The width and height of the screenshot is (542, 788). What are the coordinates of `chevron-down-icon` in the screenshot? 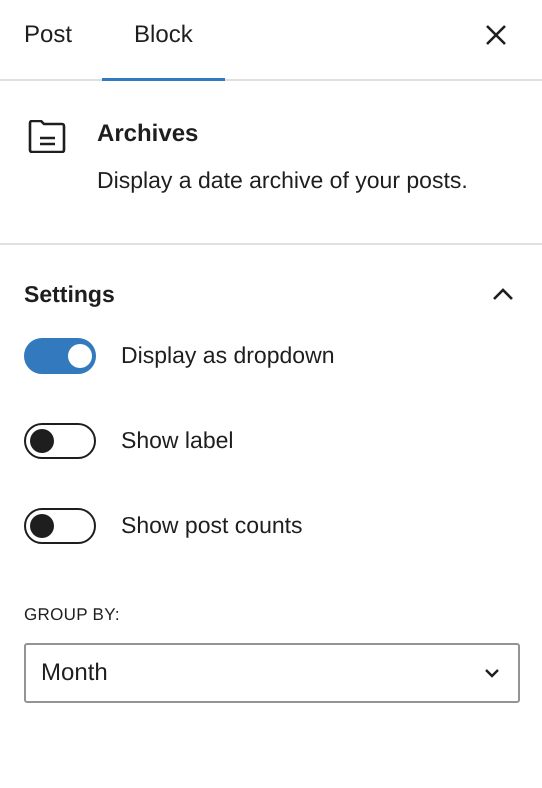 It's located at (492, 673).